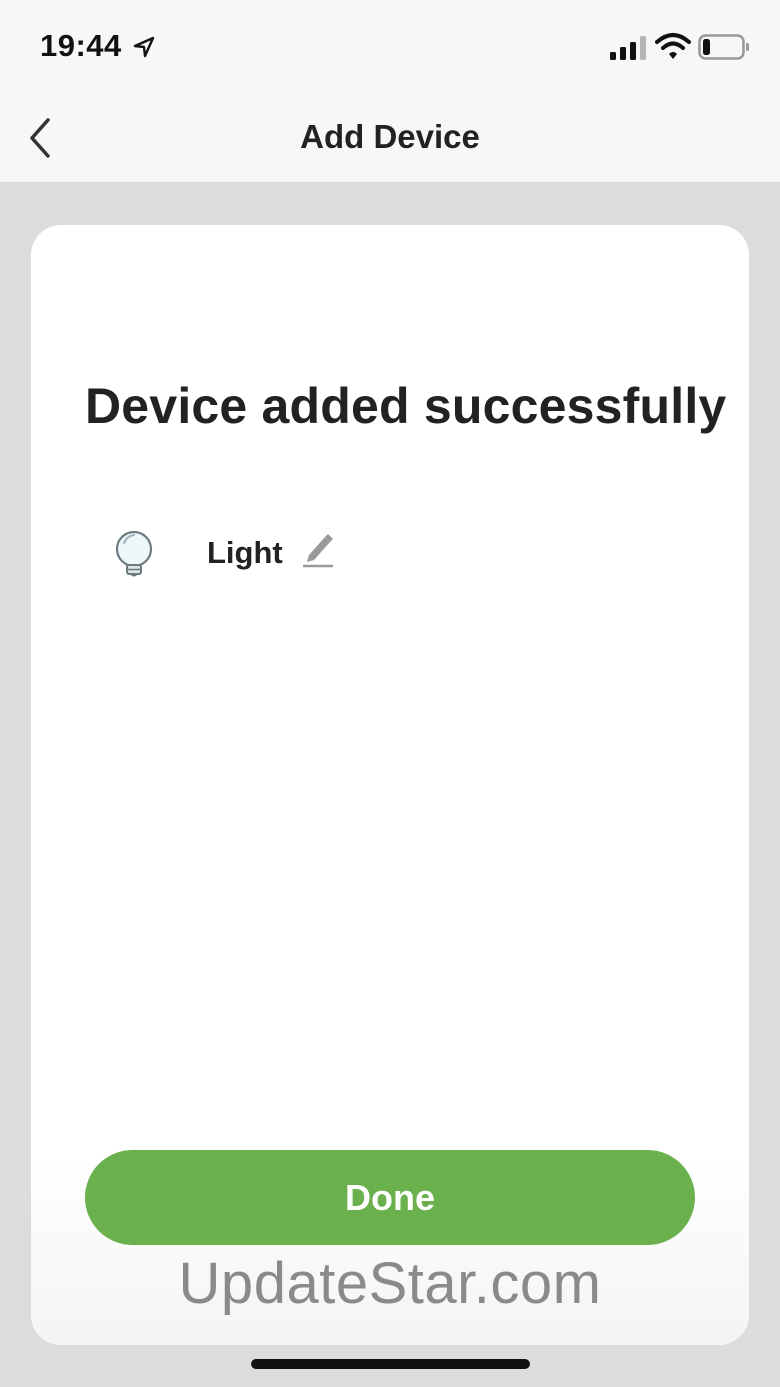  Describe the element at coordinates (144, 47) in the screenshot. I see `location-arrow-icon` at that location.